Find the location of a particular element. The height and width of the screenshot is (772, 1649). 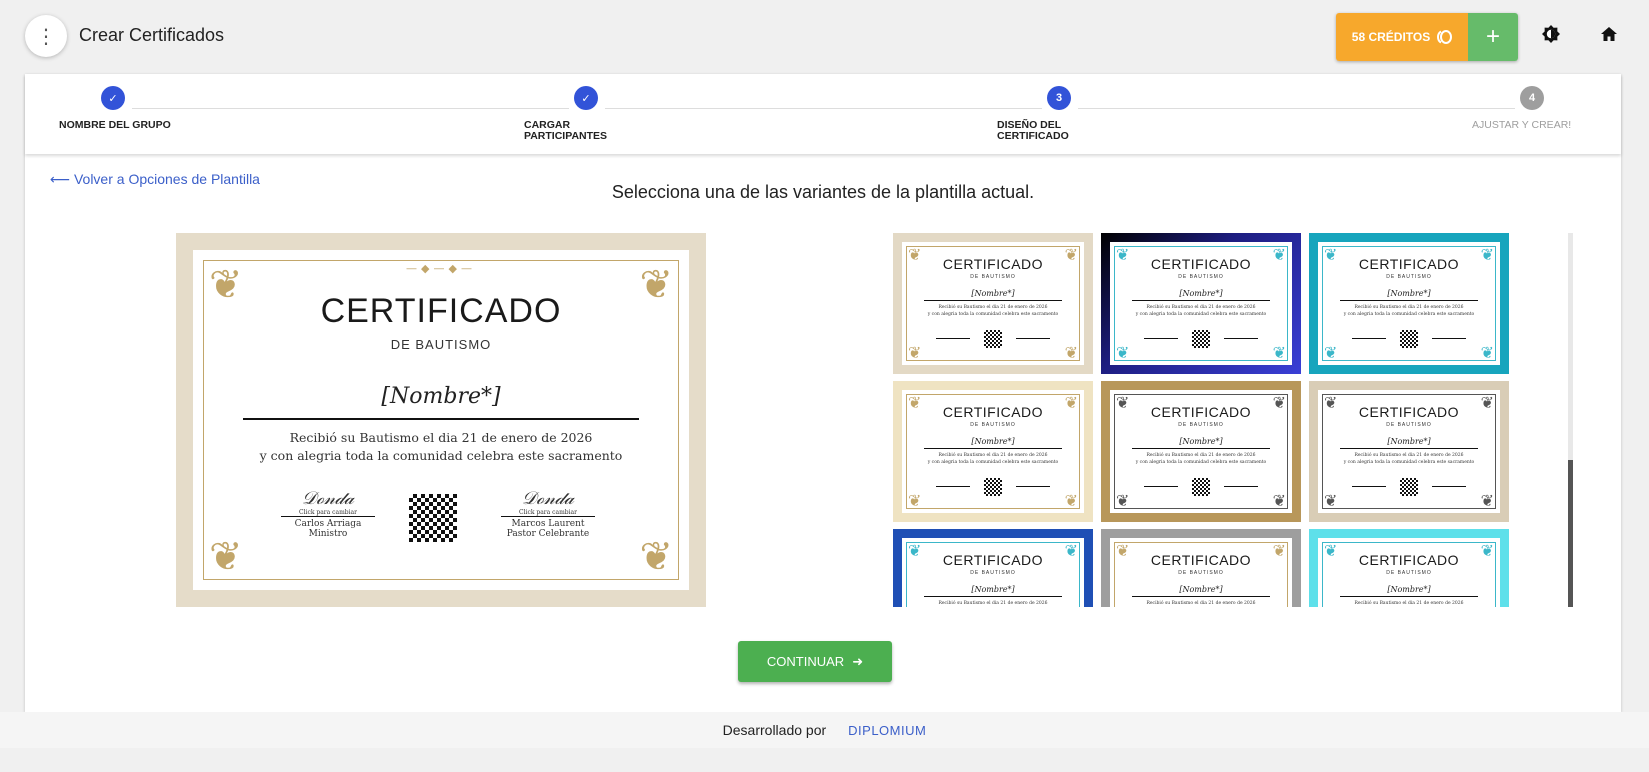

step-connector is located at coordinates (823, 108).